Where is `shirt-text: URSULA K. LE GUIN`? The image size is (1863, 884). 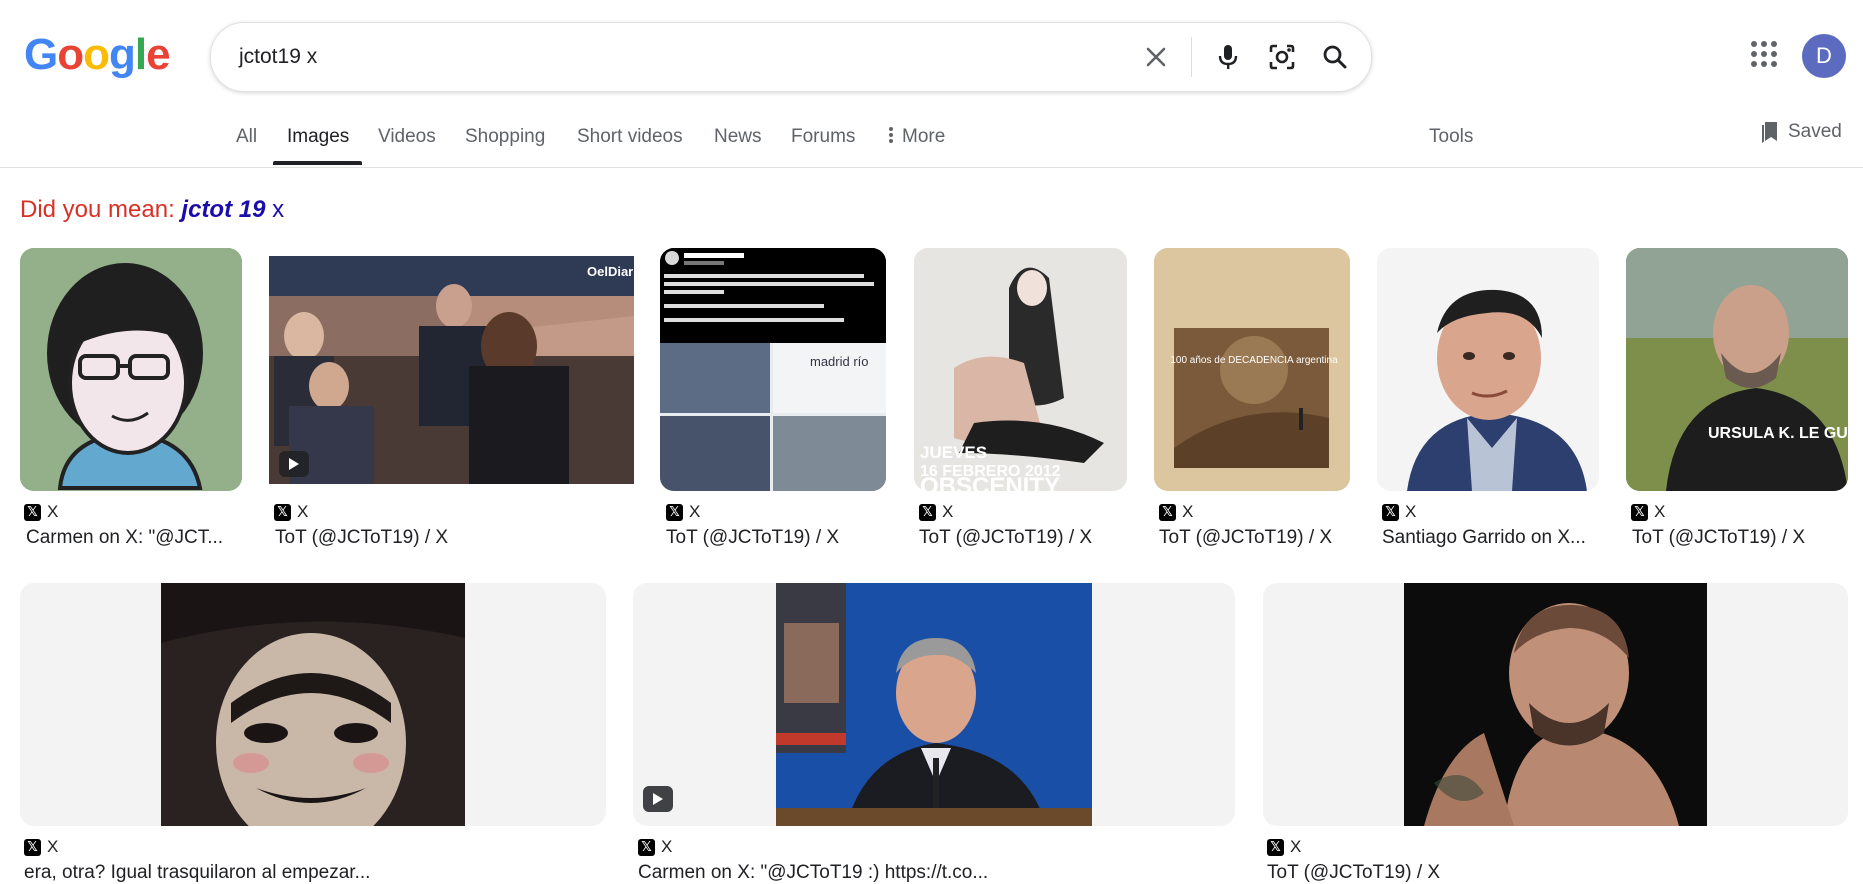
shirt-text: URSULA K. LE GUIN is located at coordinates (1778, 433).